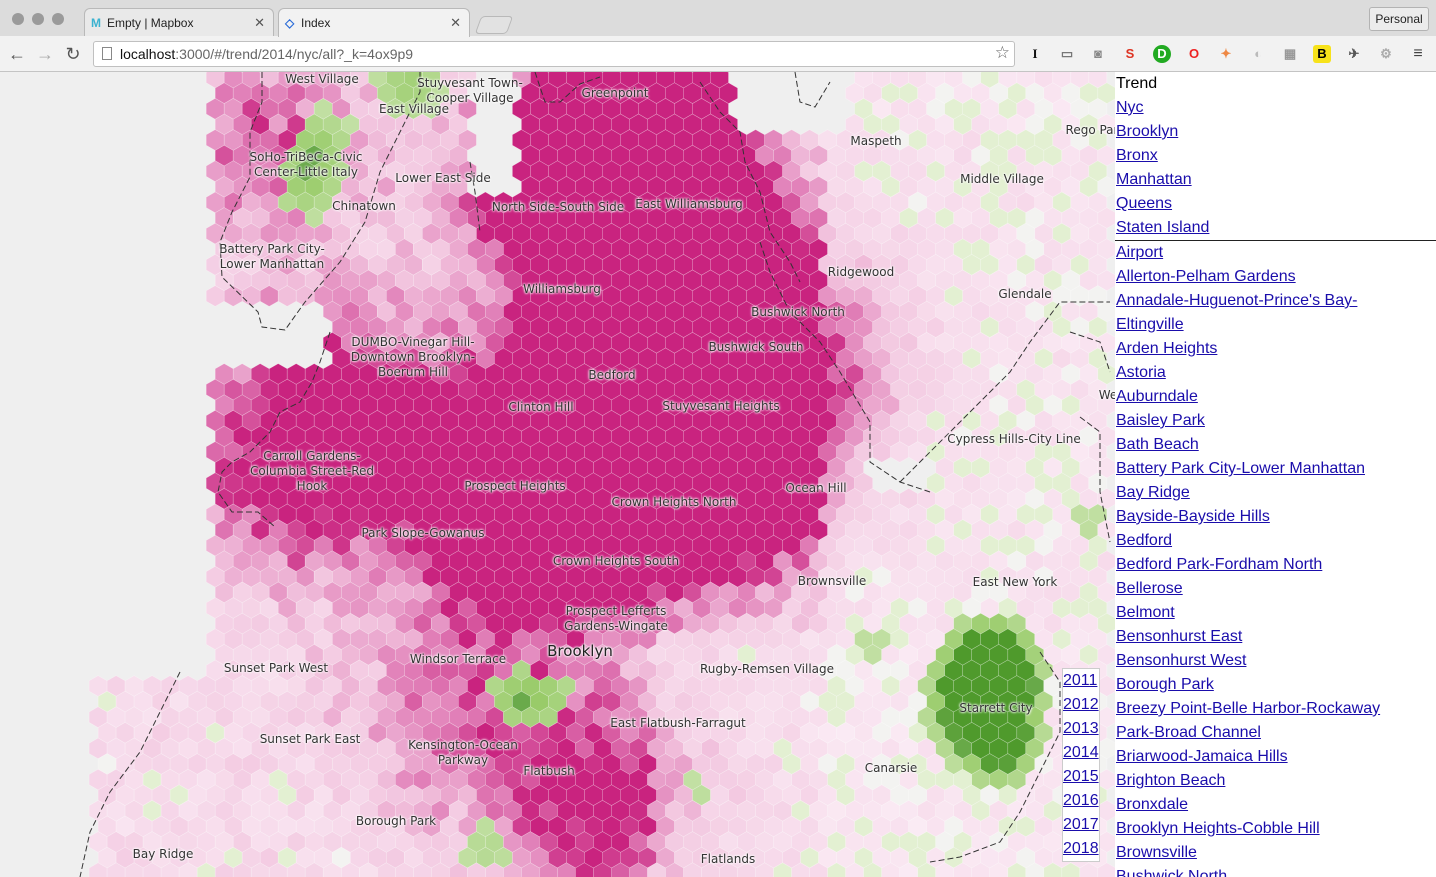 The height and width of the screenshot is (877, 1436). What do you see at coordinates (891, 768) in the screenshot?
I see `map-label-canarsie: Canarsie` at bounding box center [891, 768].